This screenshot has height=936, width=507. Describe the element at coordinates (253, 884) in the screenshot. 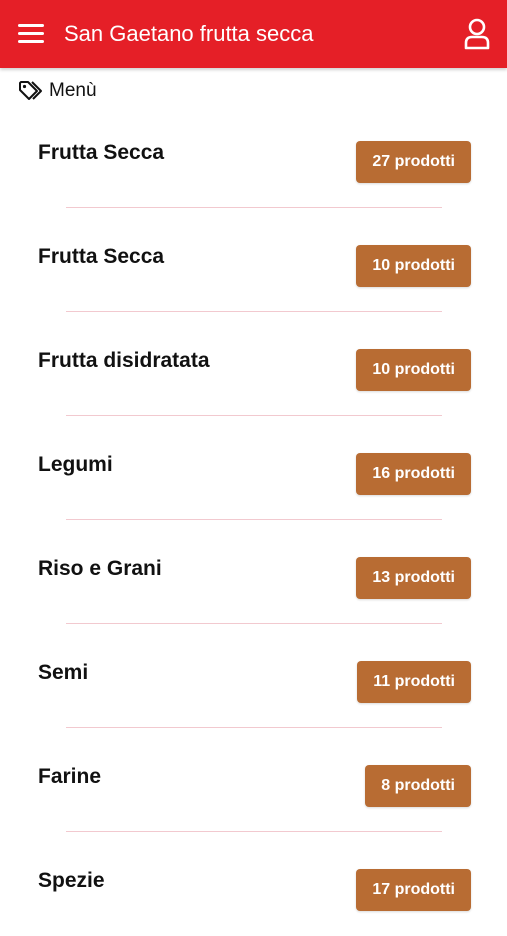

I see `category-row: Spezie 17 prodotti` at that location.